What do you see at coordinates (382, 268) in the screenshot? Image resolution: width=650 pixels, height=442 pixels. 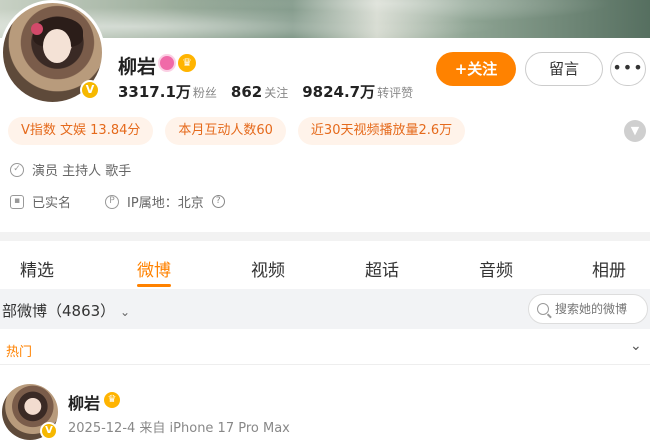 I see `tab-supertopic: 超话` at bounding box center [382, 268].